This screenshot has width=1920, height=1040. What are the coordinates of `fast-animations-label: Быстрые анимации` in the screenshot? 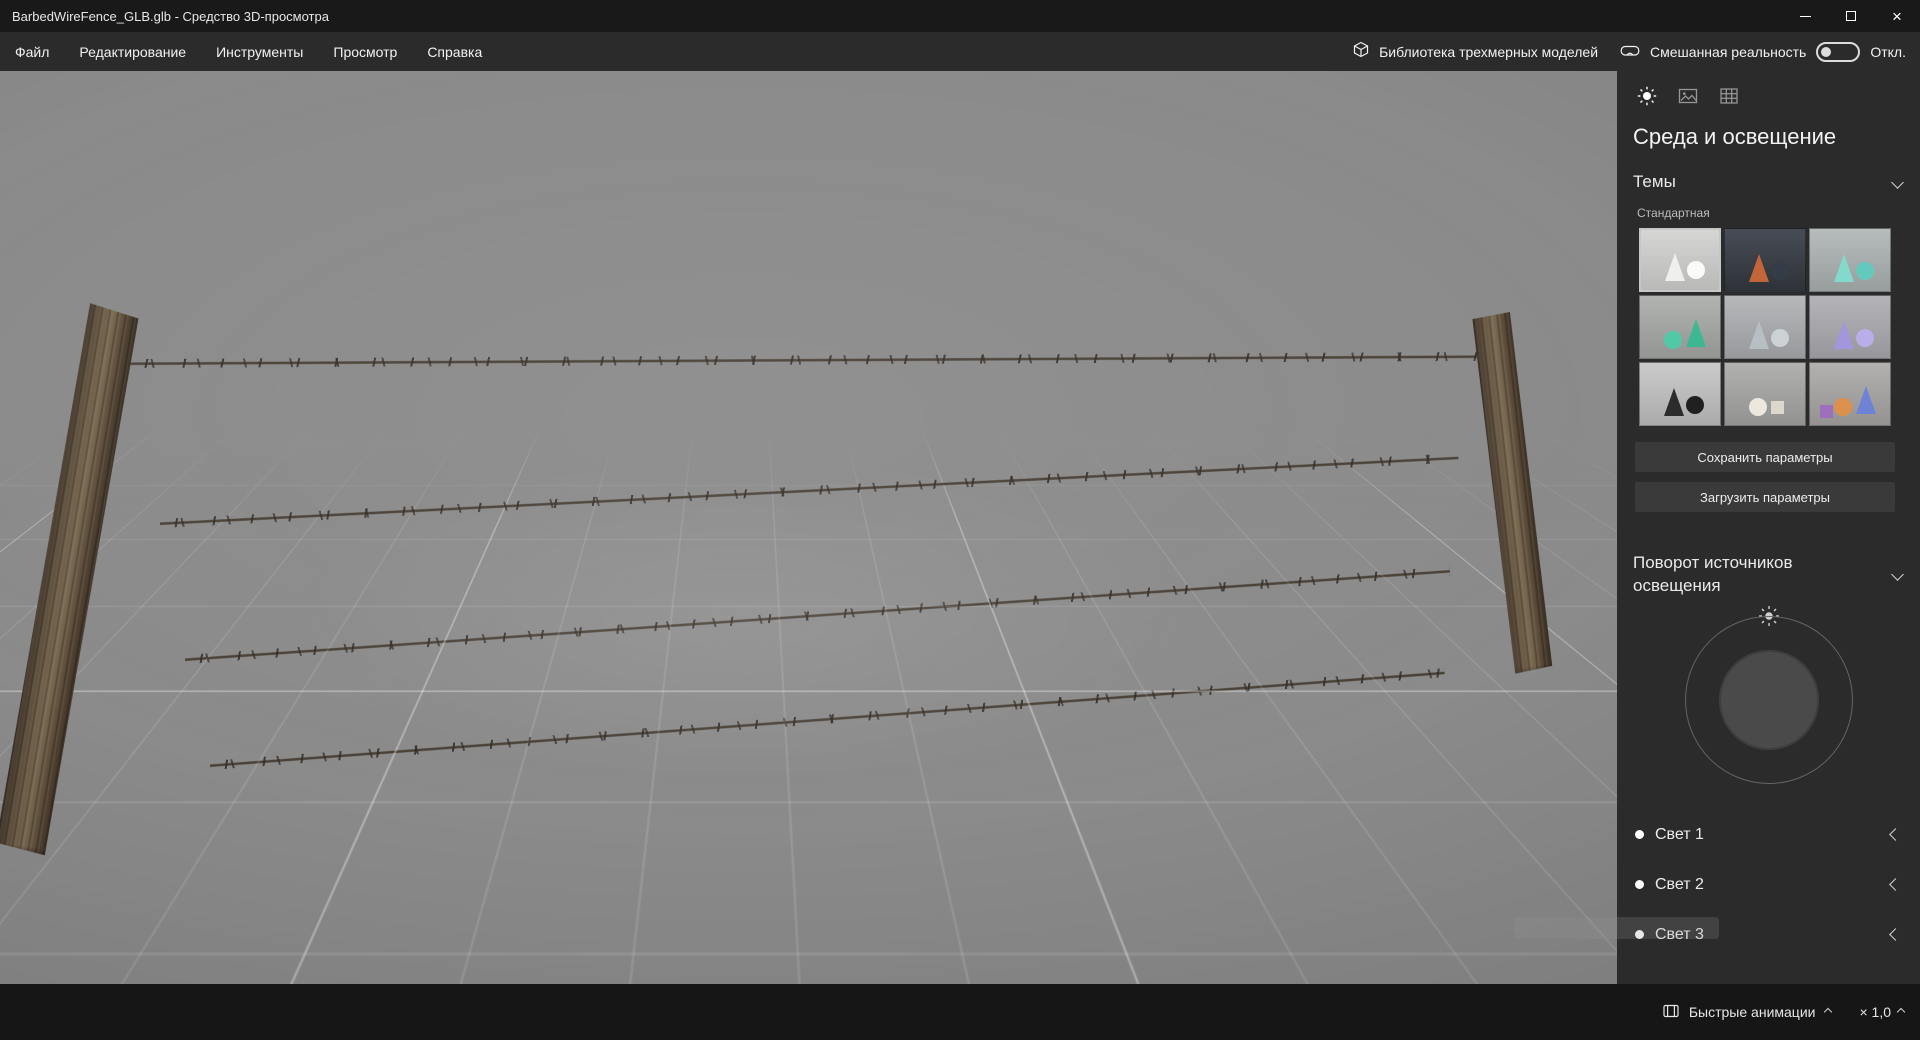 It's located at (1752, 1012).